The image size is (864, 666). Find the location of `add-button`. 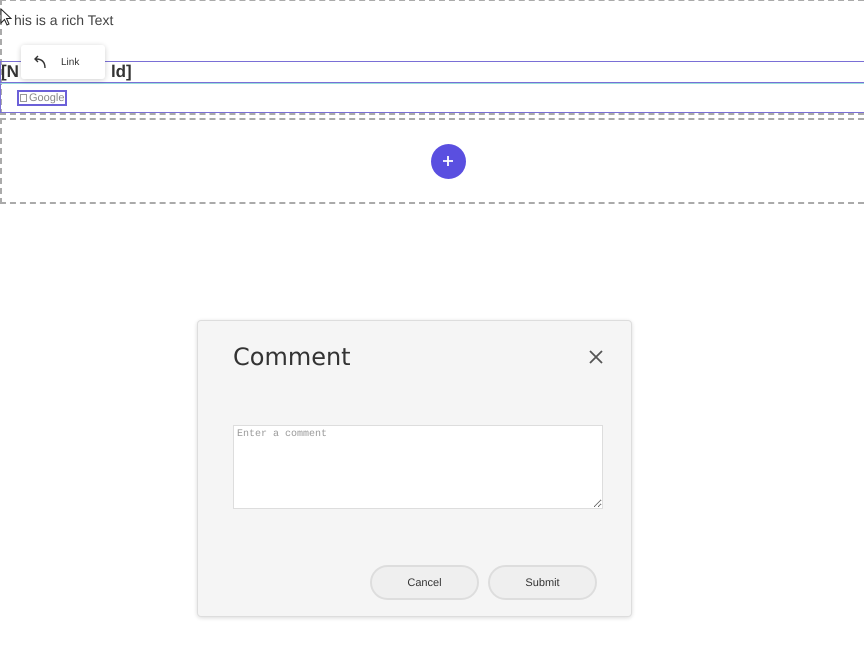

add-button is located at coordinates (448, 161).